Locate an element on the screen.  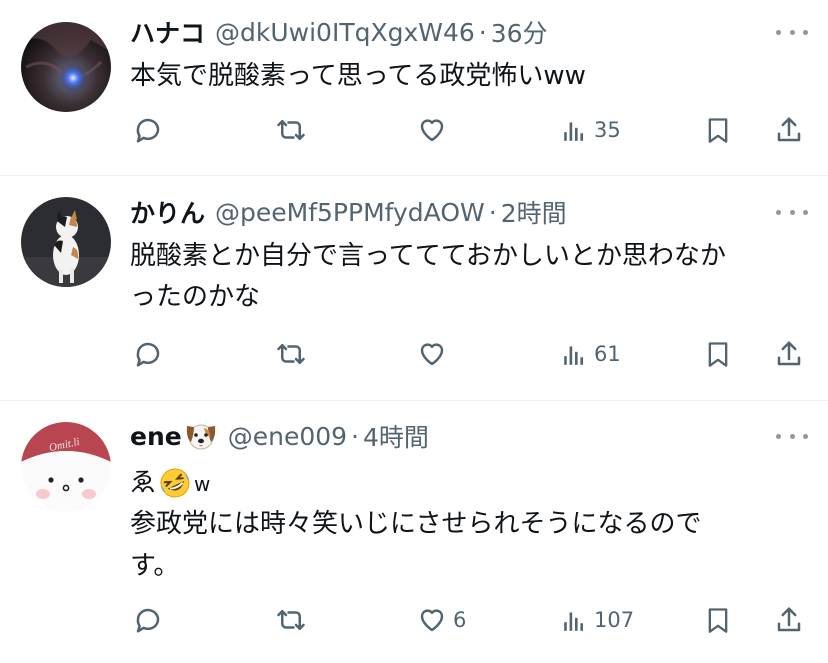
timestamp: 4時間 is located at coordinates (396, 436).